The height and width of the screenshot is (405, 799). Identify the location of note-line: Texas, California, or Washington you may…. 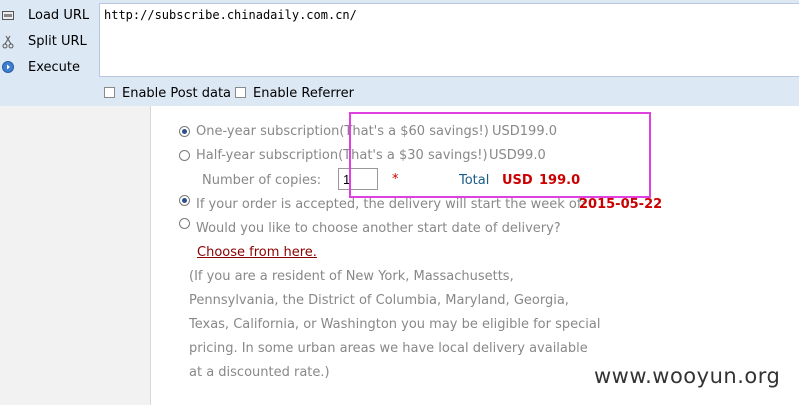
(395, 324).